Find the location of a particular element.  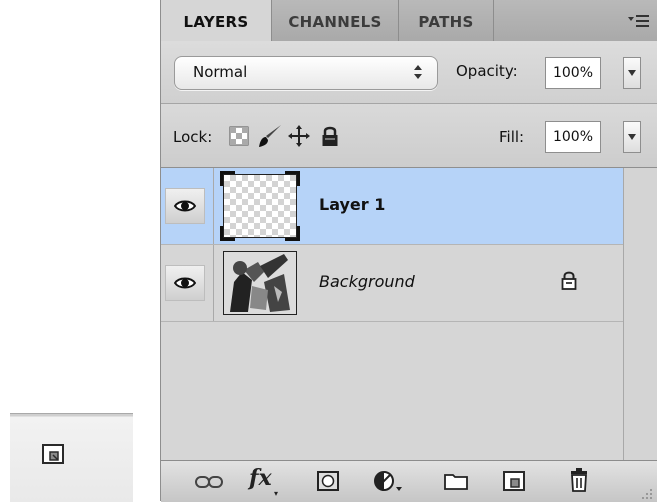

opacity-label: Opacity: is located at coordinates (487, 71).